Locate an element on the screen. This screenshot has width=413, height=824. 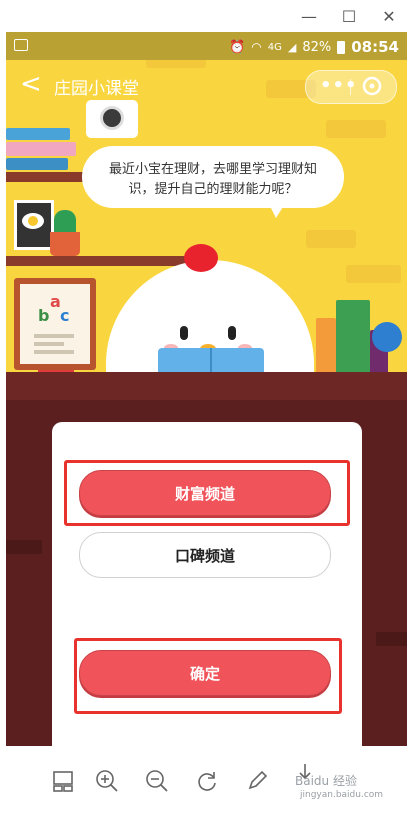
more-button: ••• is located at coordinates (339, 85).